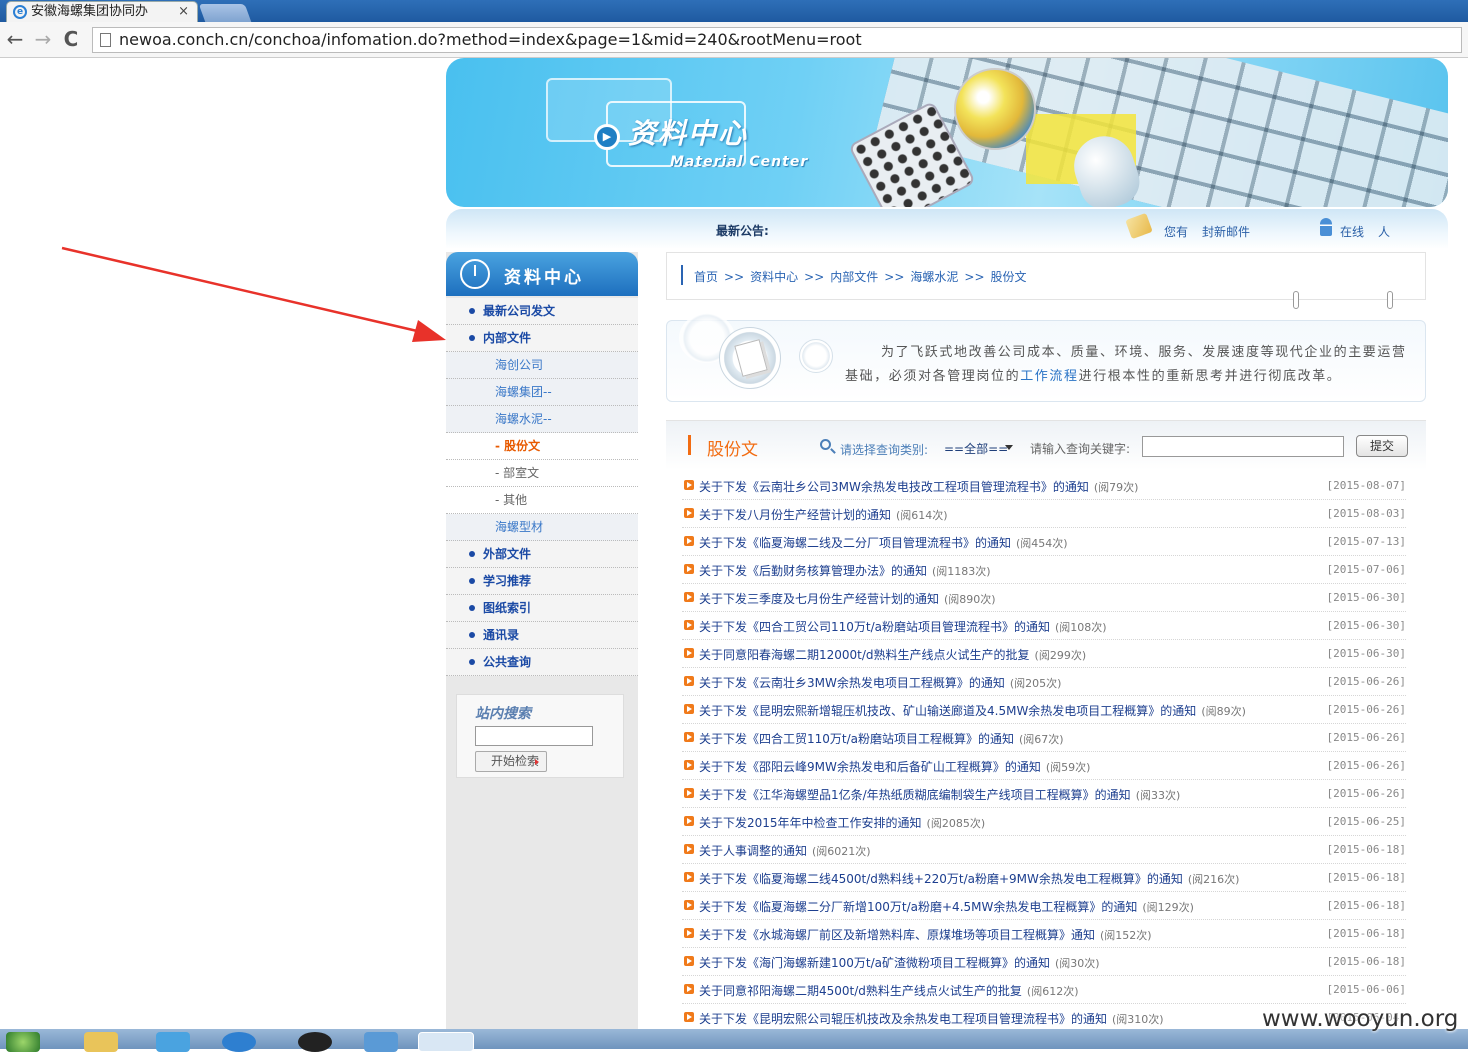 This screenshot has height=1052, width=1468. I want to click on document-title-link: 关于下发2015年年中检查工作安排的通知 (阅2085次), so click(842, 822).